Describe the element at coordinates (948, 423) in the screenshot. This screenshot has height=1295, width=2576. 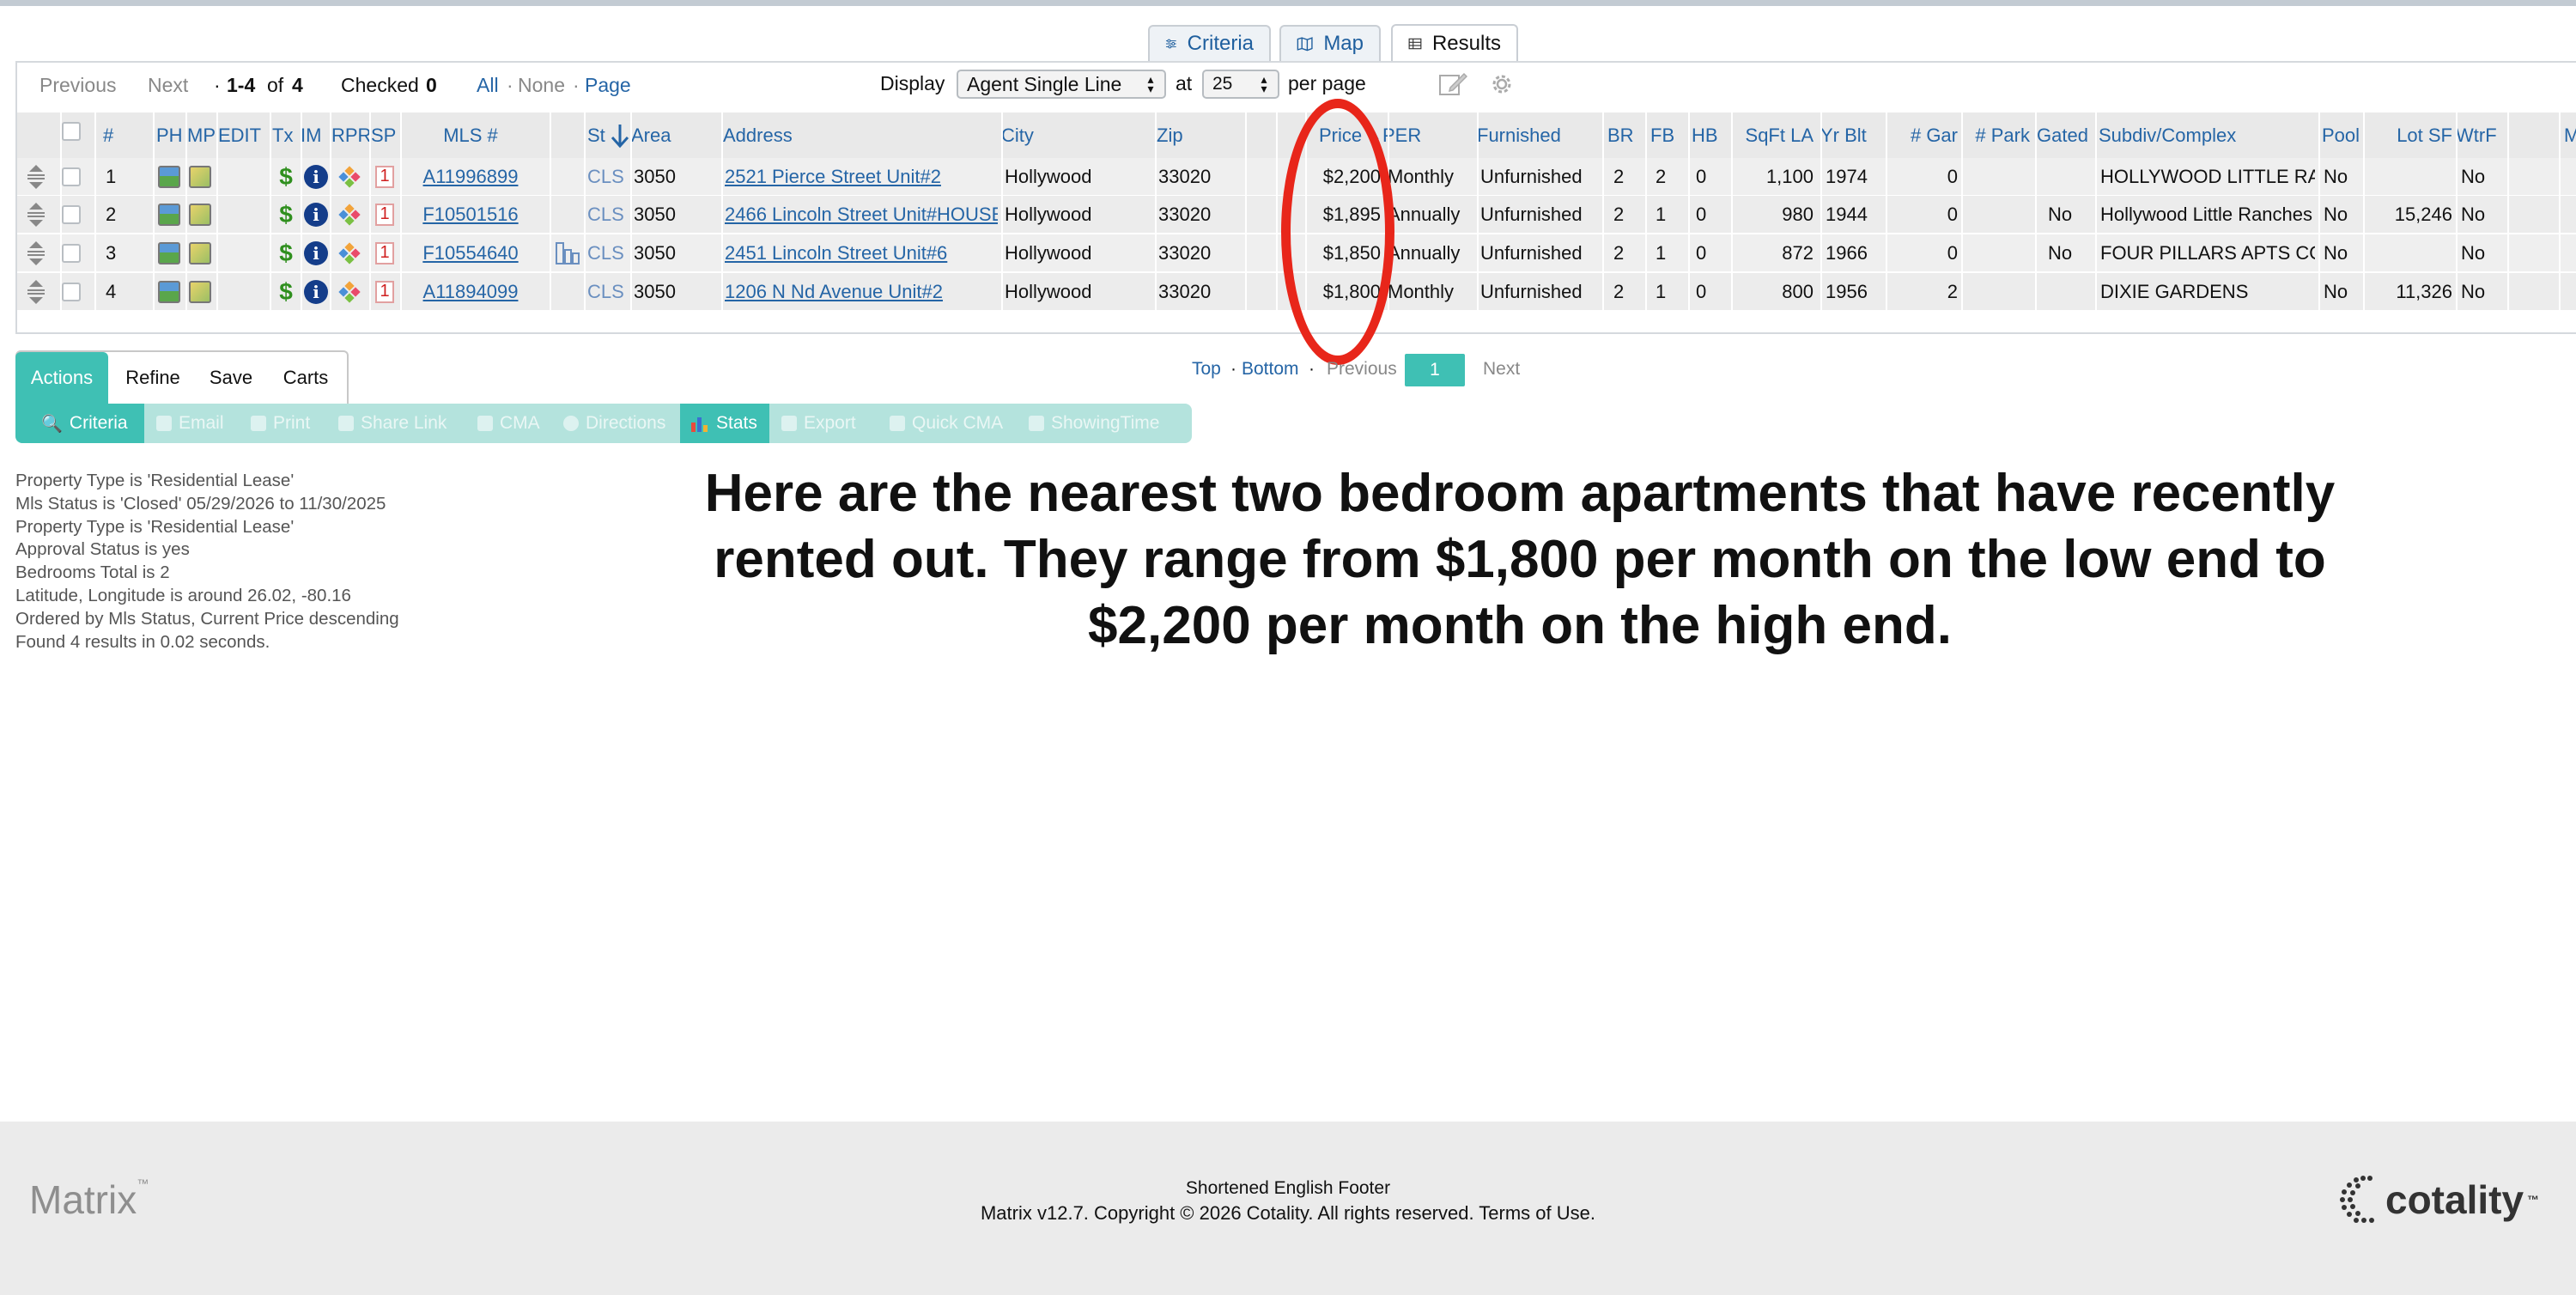
I see `quick-cma-button: Quick CMA` at that location.